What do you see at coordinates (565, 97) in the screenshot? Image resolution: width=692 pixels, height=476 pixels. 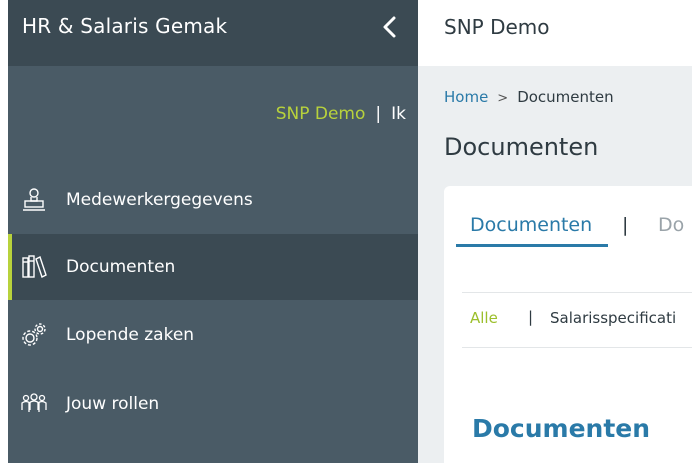 I see `breadcrumb-current: Documenten` at bounding box center [565, 97].